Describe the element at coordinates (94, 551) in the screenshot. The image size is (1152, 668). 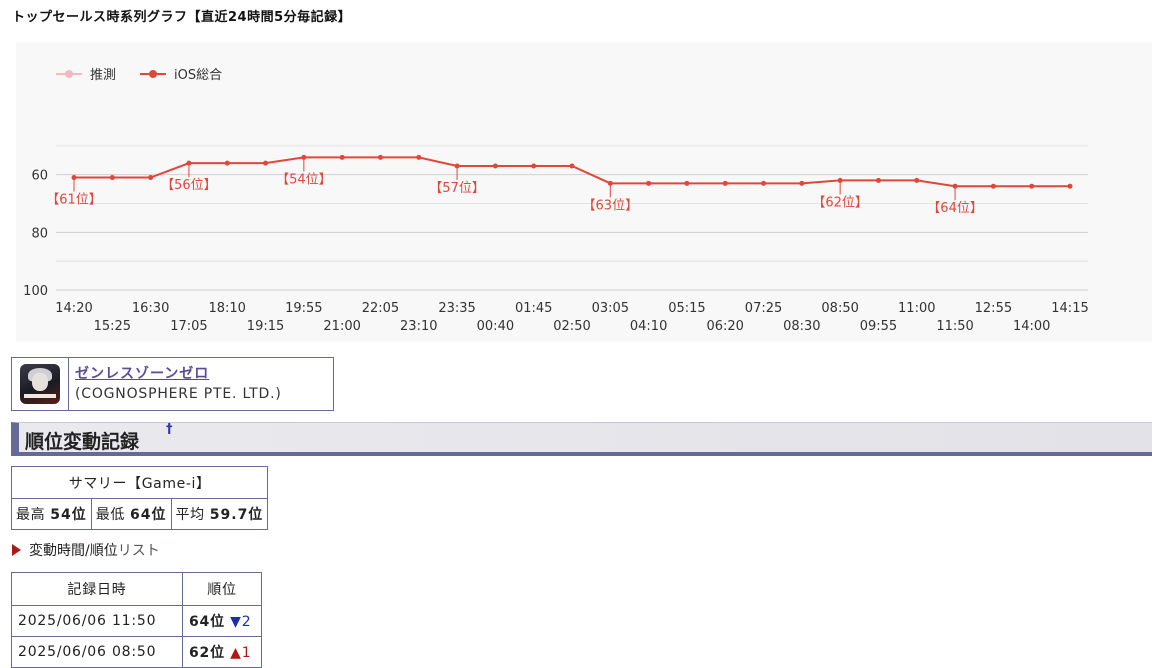
I see `rank-list-toggle-label: 変動時間/順位リスト` at that location.